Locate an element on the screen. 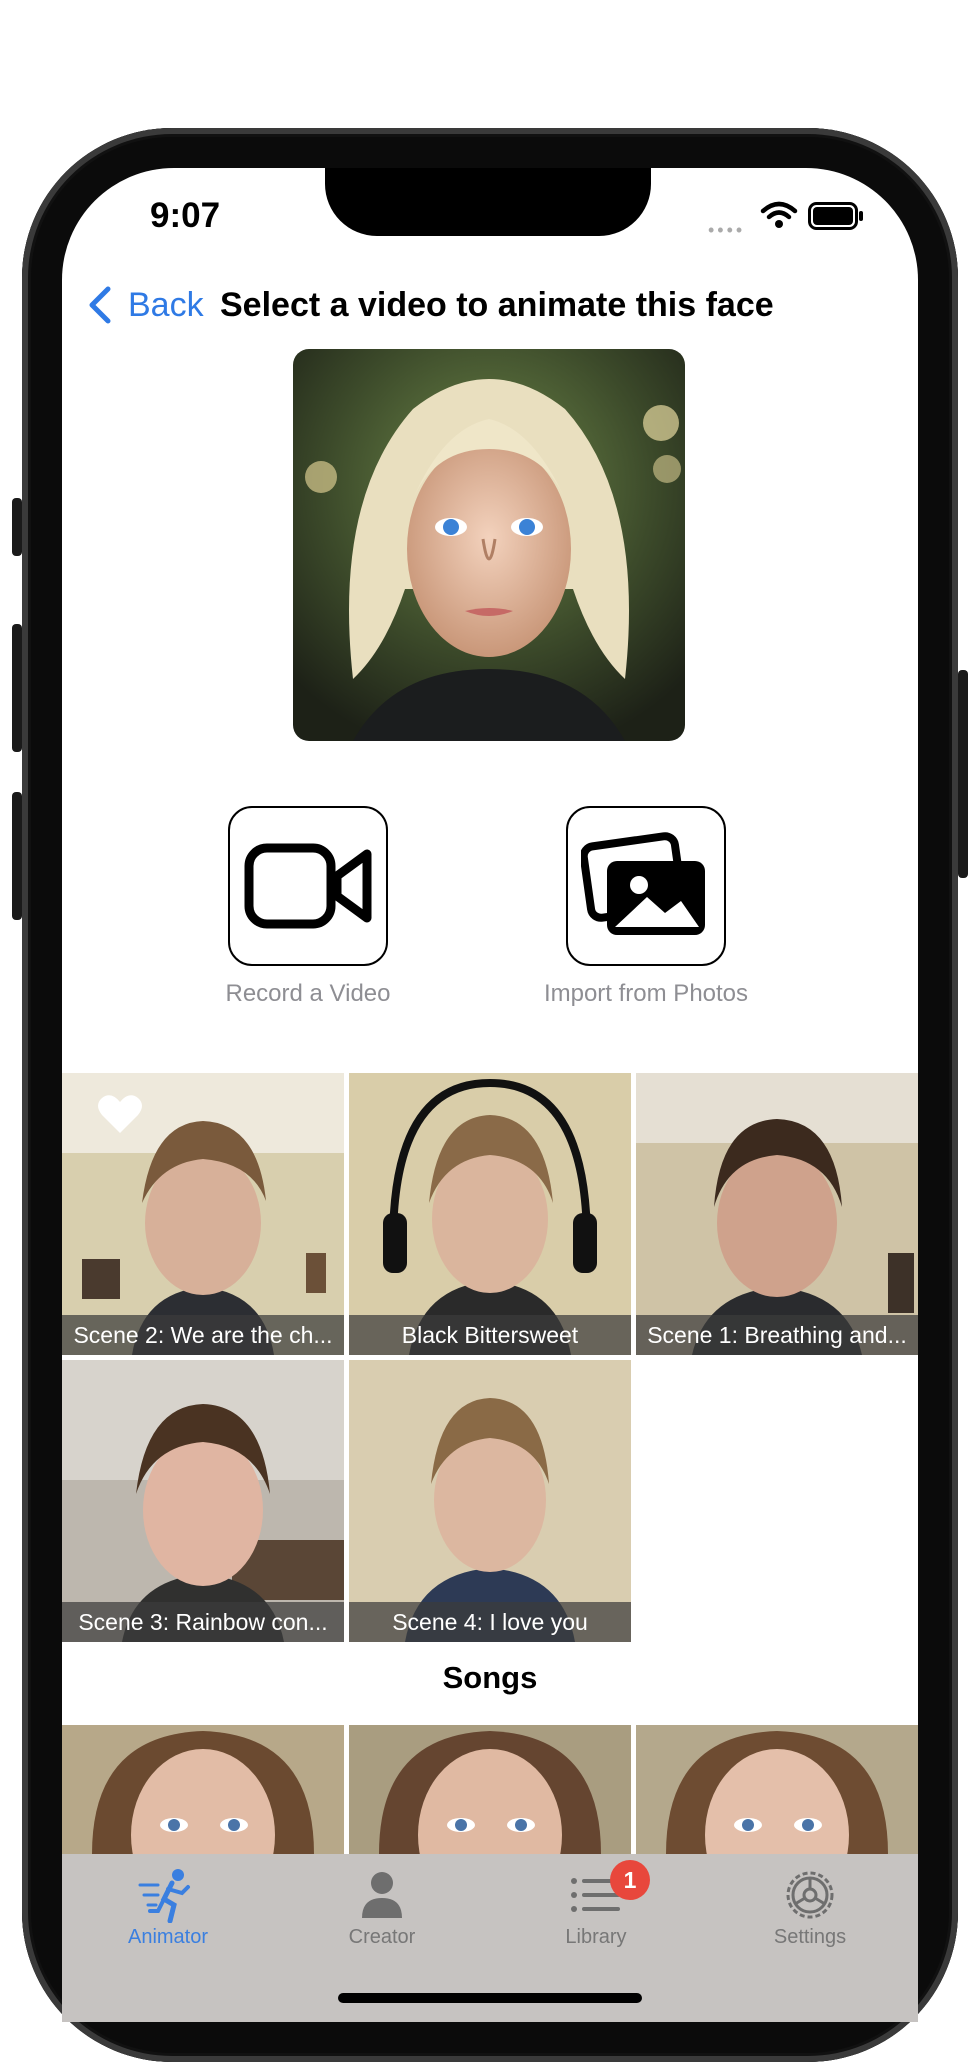 The width and height of the screenshot is (980, 2064). tab-animator-label: Animator is located at coordinates (168, 1937).